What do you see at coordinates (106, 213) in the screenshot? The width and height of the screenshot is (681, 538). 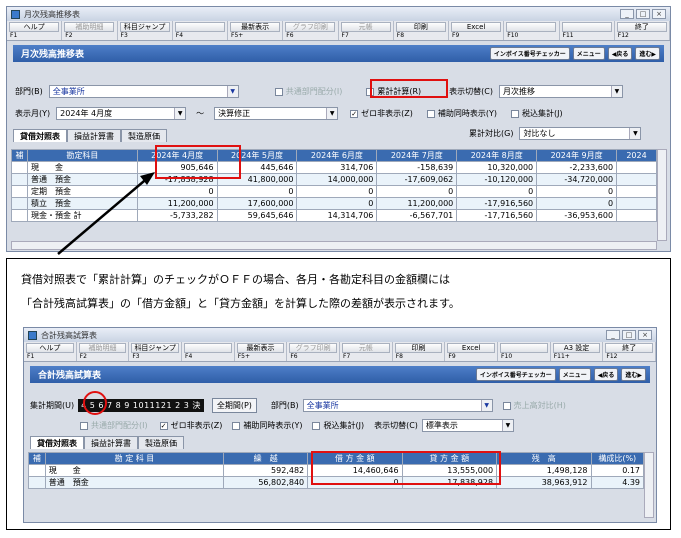 I see `arrow` at bounding box center [106, 213].